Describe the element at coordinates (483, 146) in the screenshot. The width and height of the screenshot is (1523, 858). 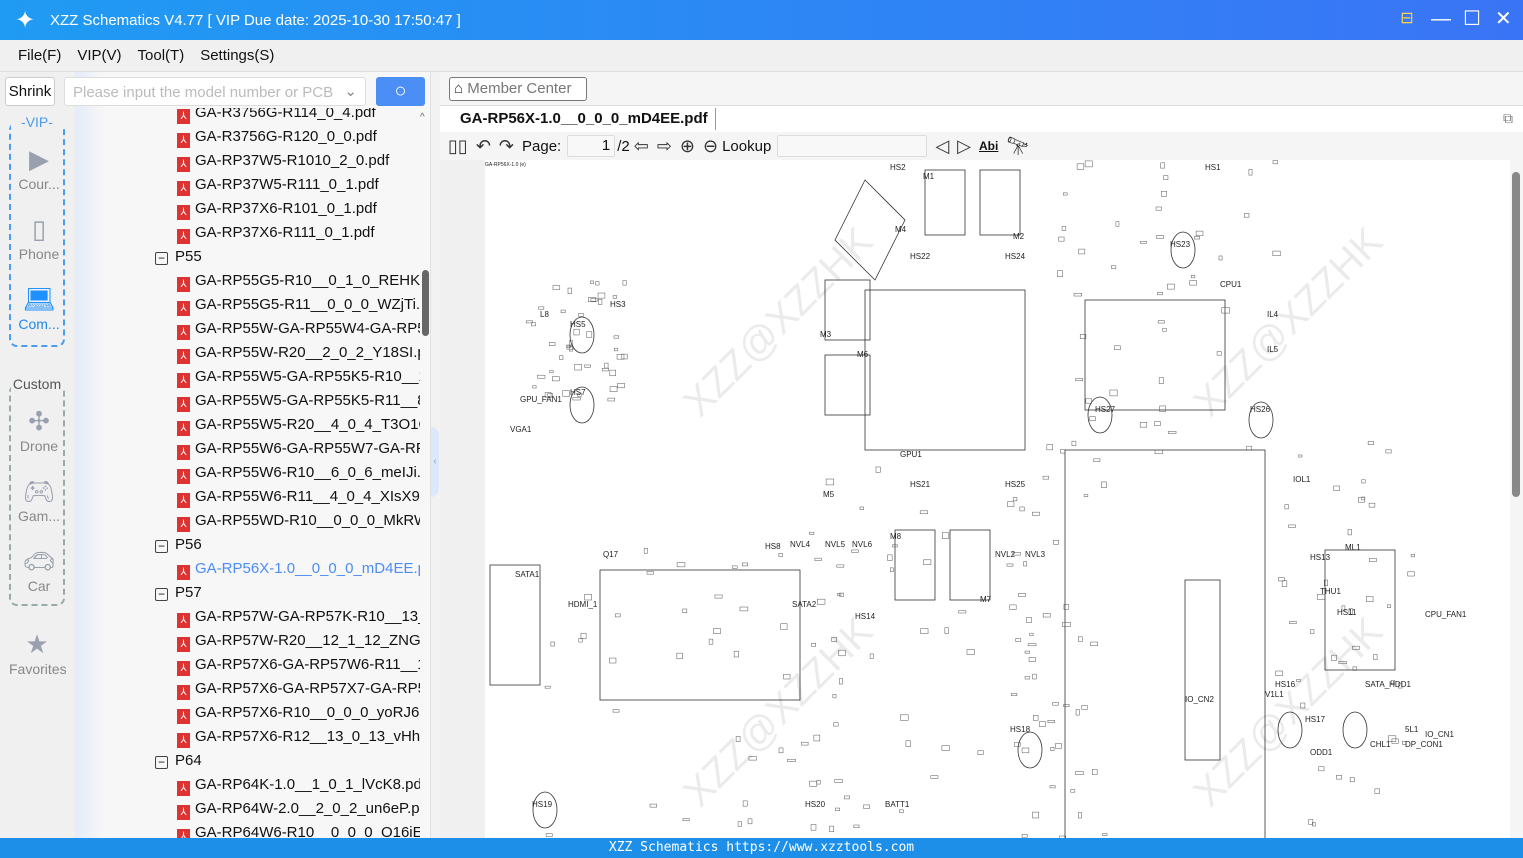
I see `rotate-left-icon: ↶` at that location.